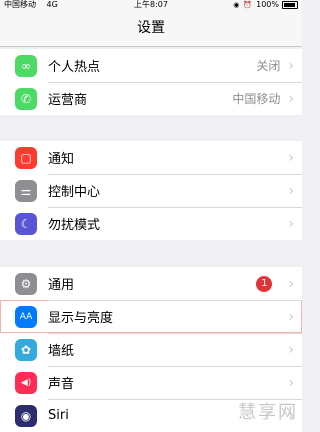  Describe the element at coordinates (267, 4) in the screenshot. I see `battery-percent: 100%` at that location.